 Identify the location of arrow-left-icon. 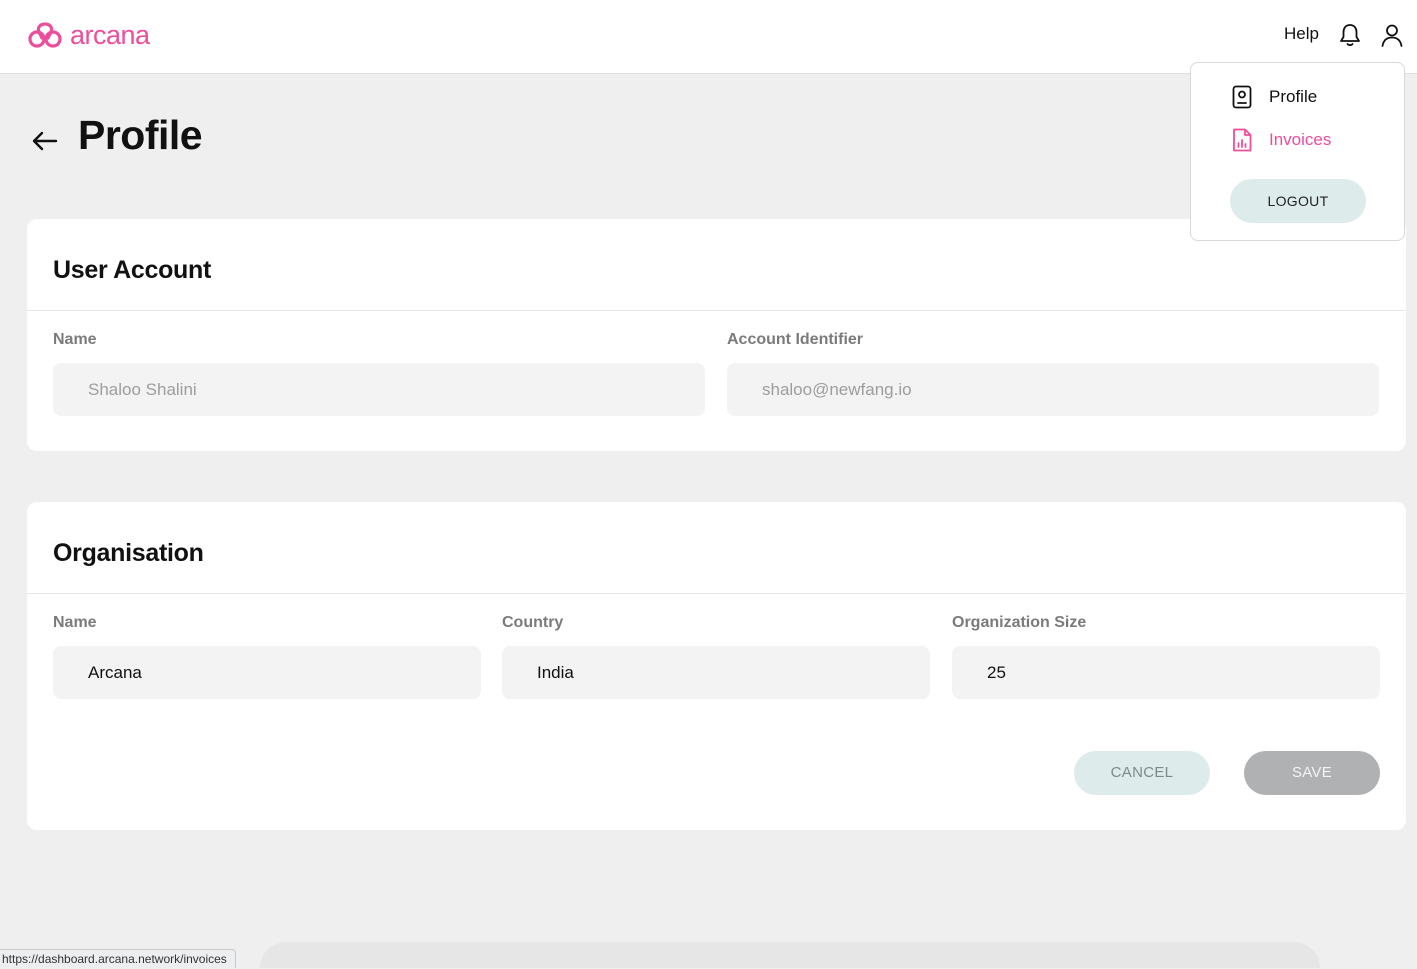
(45, 141).